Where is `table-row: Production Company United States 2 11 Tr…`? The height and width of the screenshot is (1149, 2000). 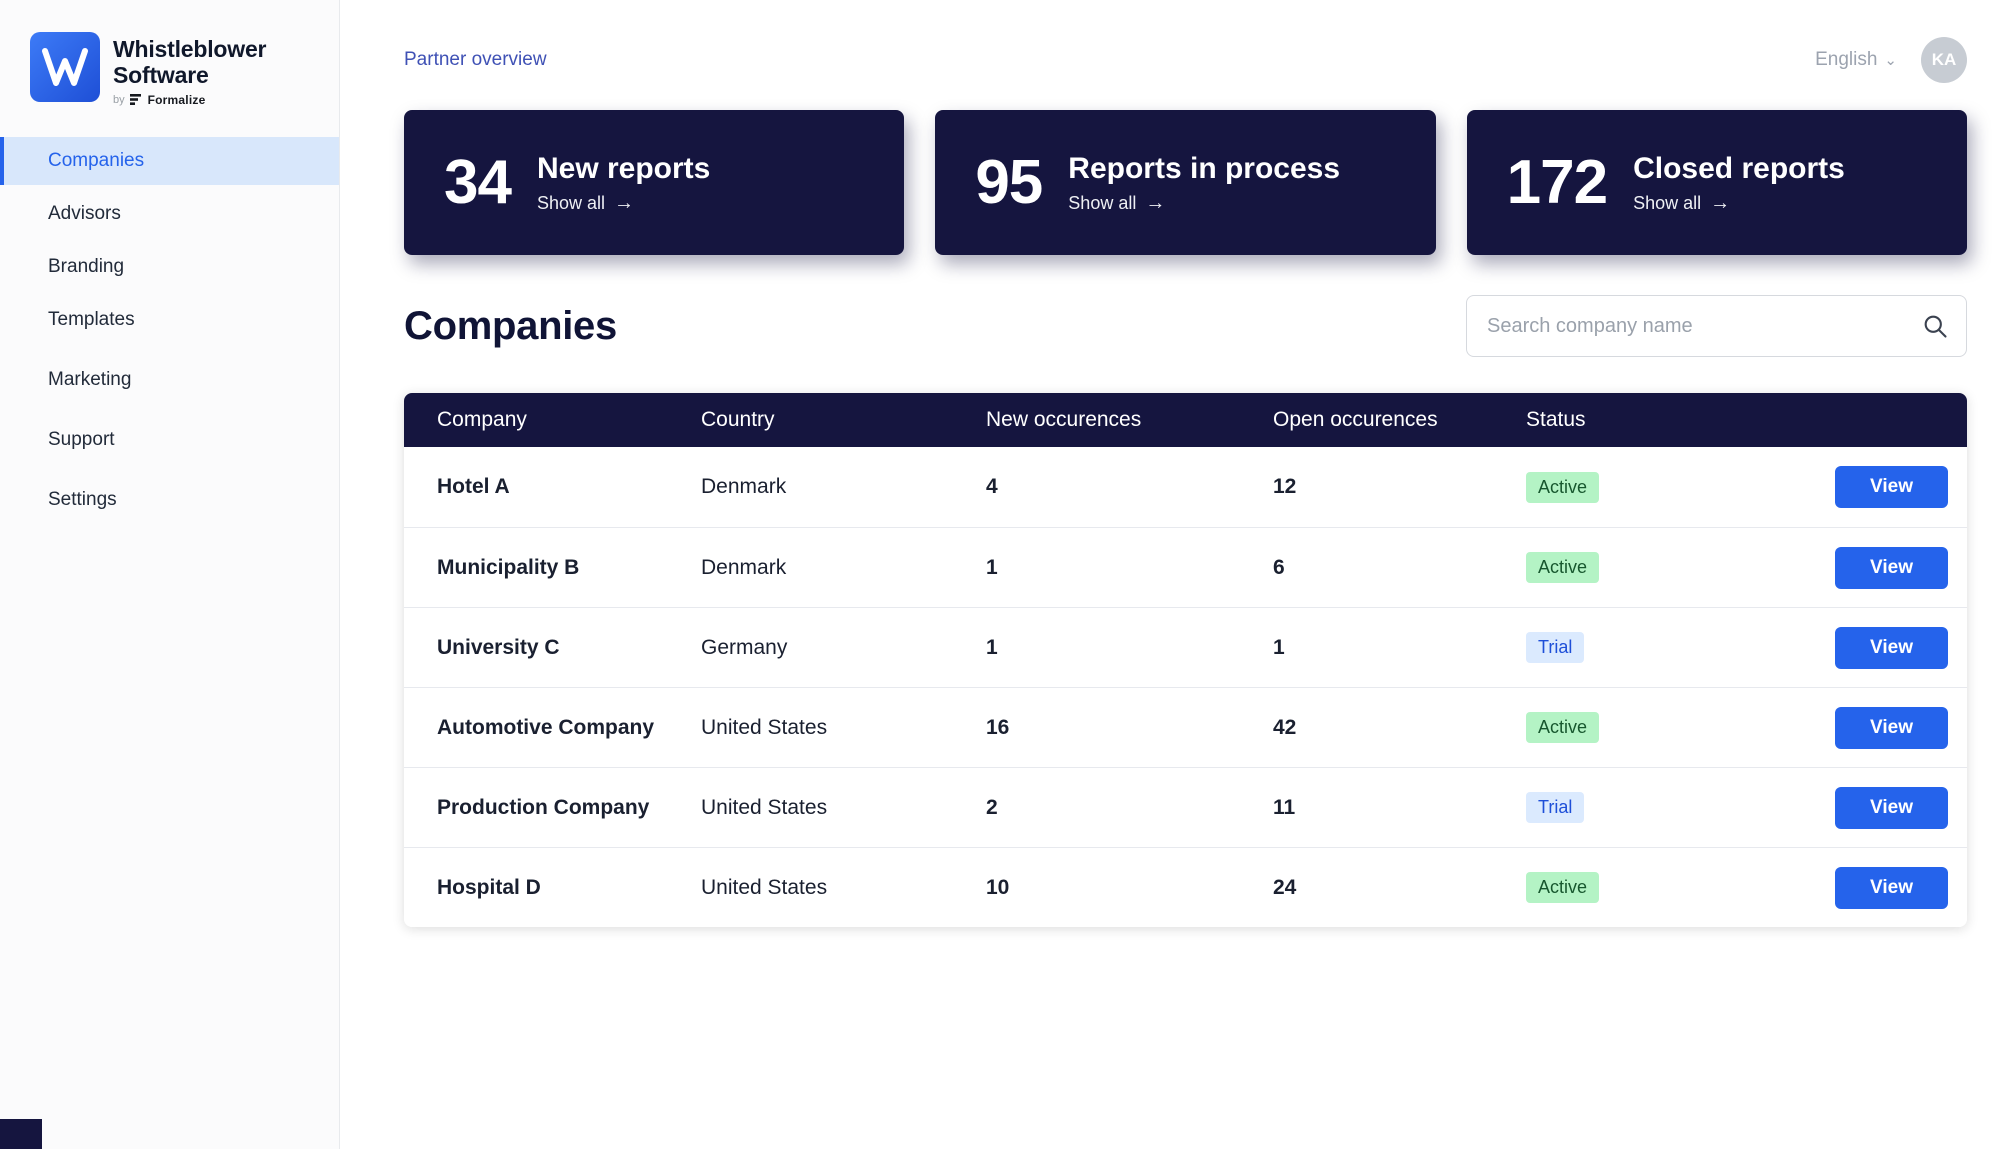 table-row: Production Company United States 2 11 Tr… is located at coordinates (1185, 807).